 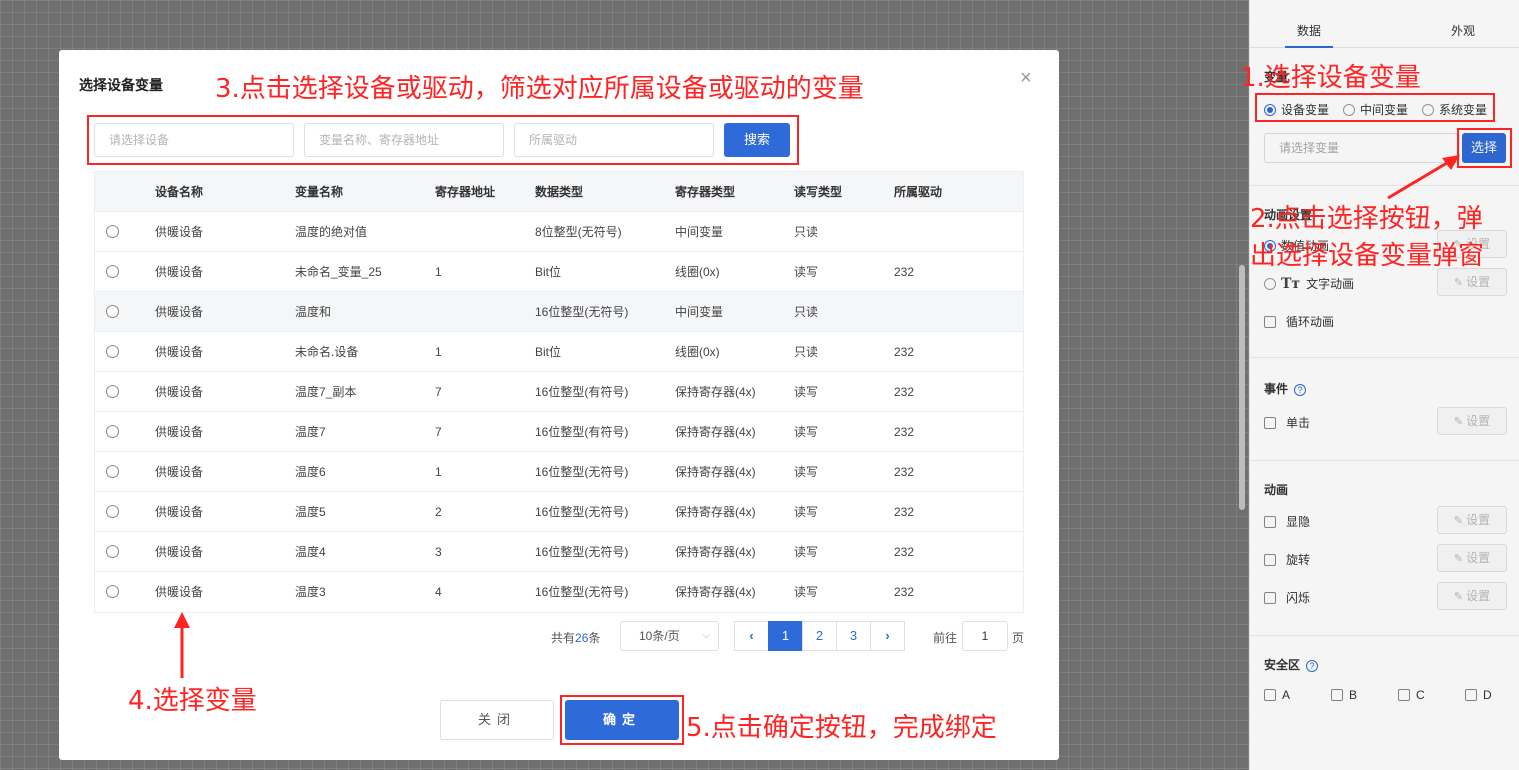 I want to click on scrollbar-thumb, so click(x=1242, y=387).